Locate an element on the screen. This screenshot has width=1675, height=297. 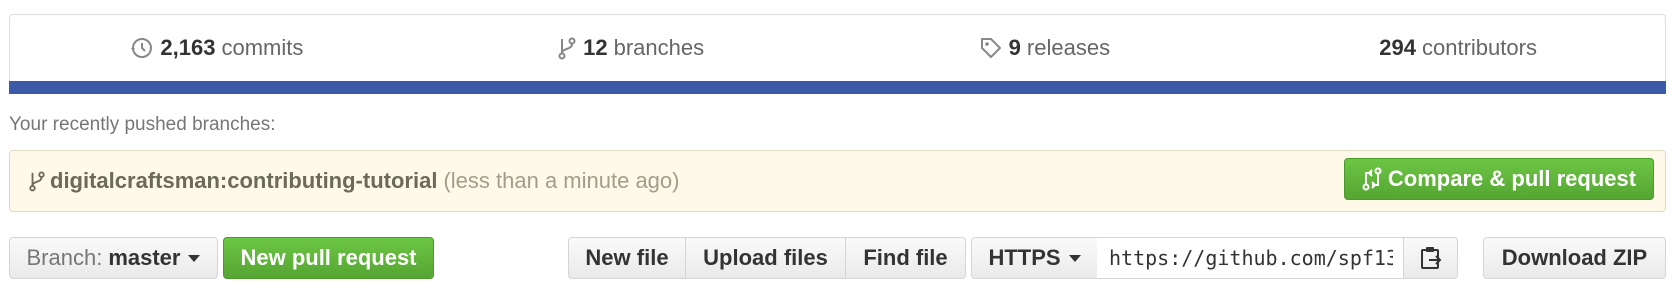
copy-url-button is located at coordinates (1430, 258).